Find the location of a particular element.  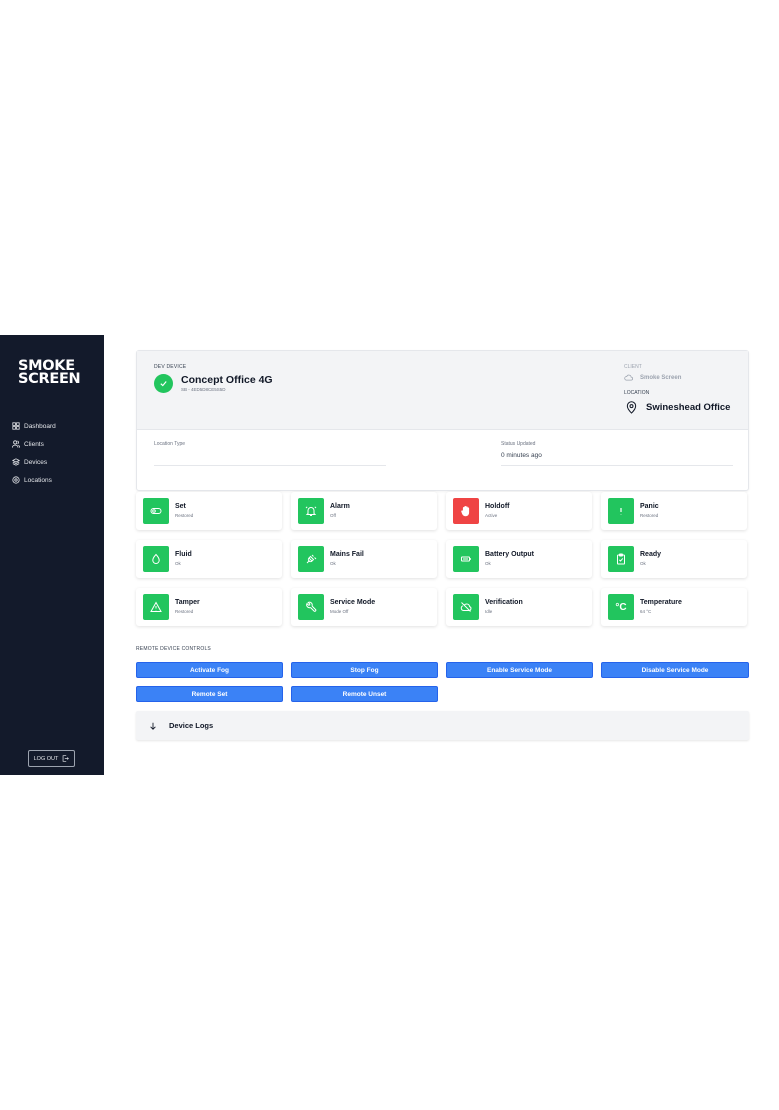

status-updated-label: Status Updated is located at coordinates (518, 444).